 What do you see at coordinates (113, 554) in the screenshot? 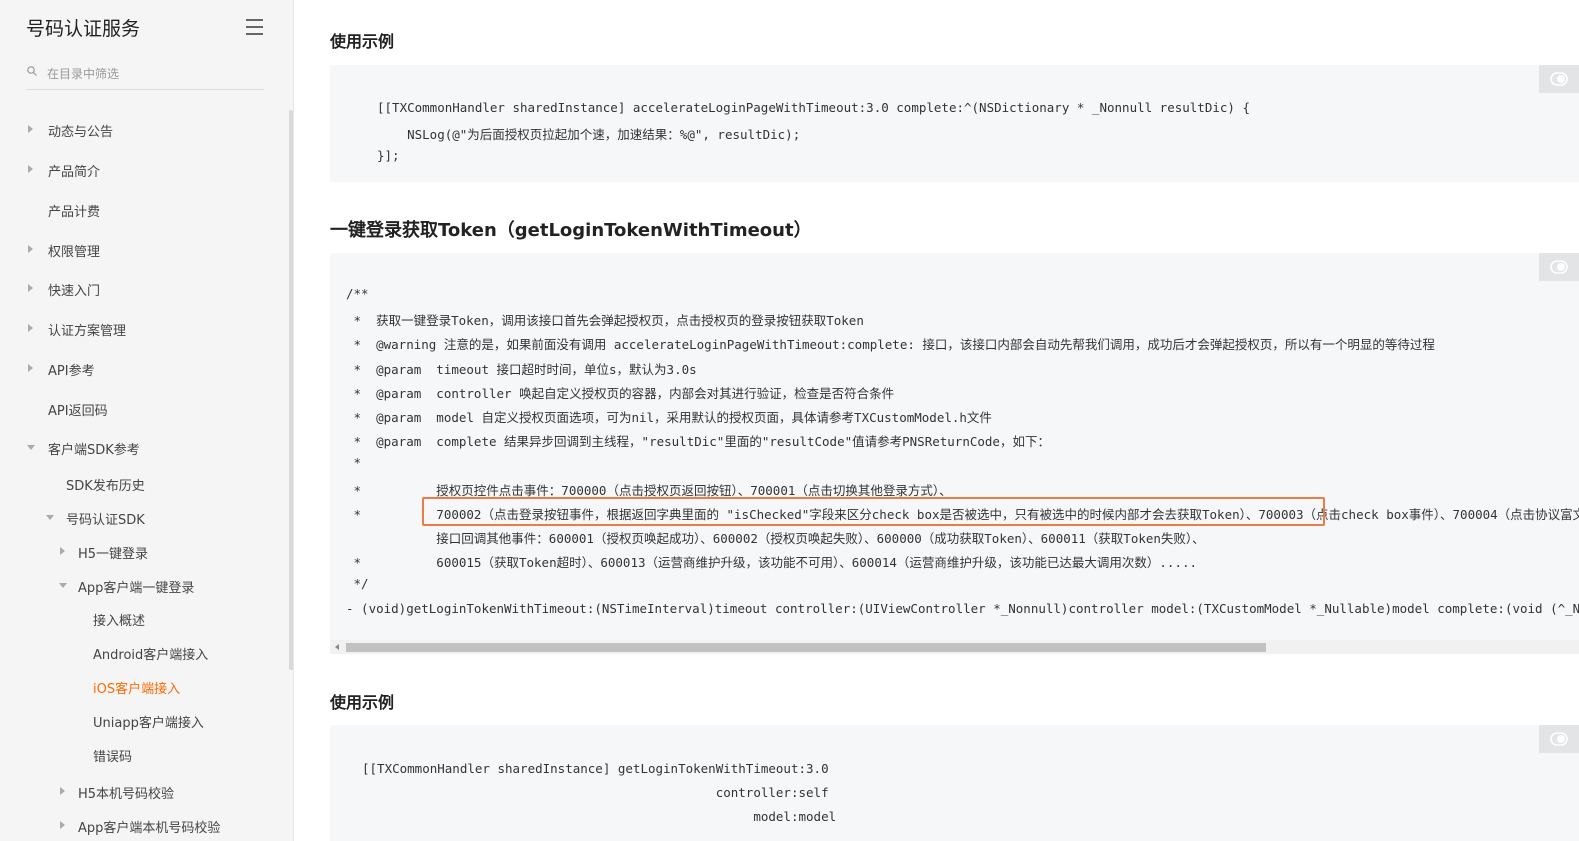
I see `sidebar-item-label: H5一键登录` at bounding box center [113, 554].